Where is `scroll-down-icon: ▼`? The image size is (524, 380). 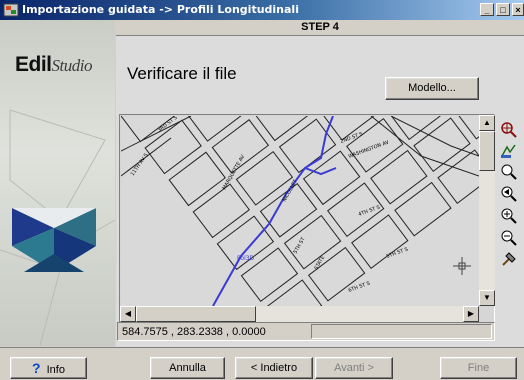
scroll-down-icon: ▼ is located at coordinates (487, 298).